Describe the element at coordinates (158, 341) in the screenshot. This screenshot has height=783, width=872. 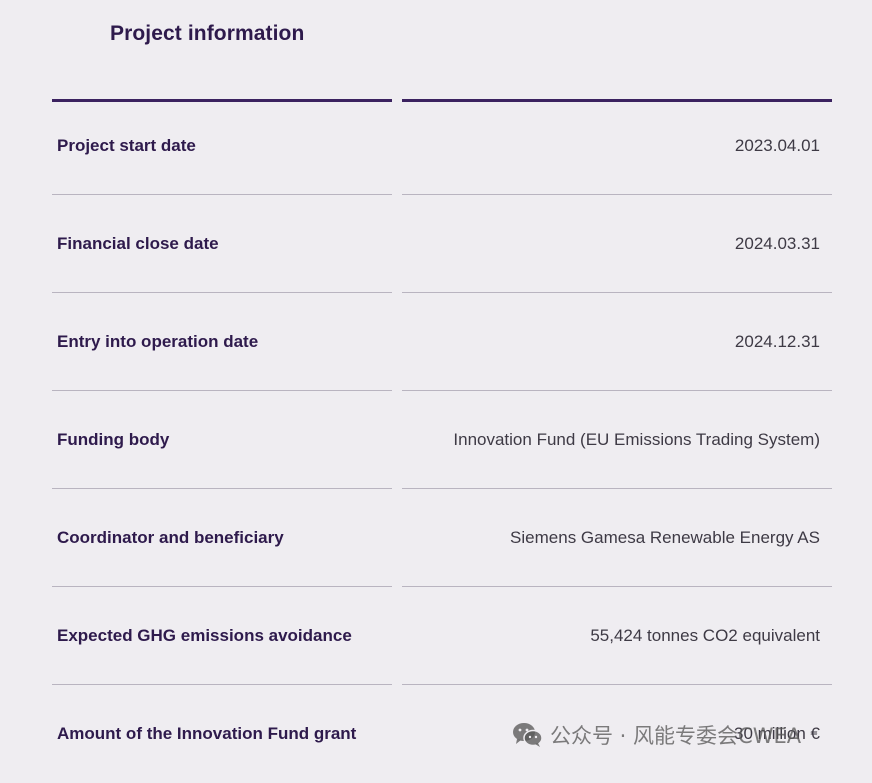
I see `row-label: Entry into operation date` at that location.